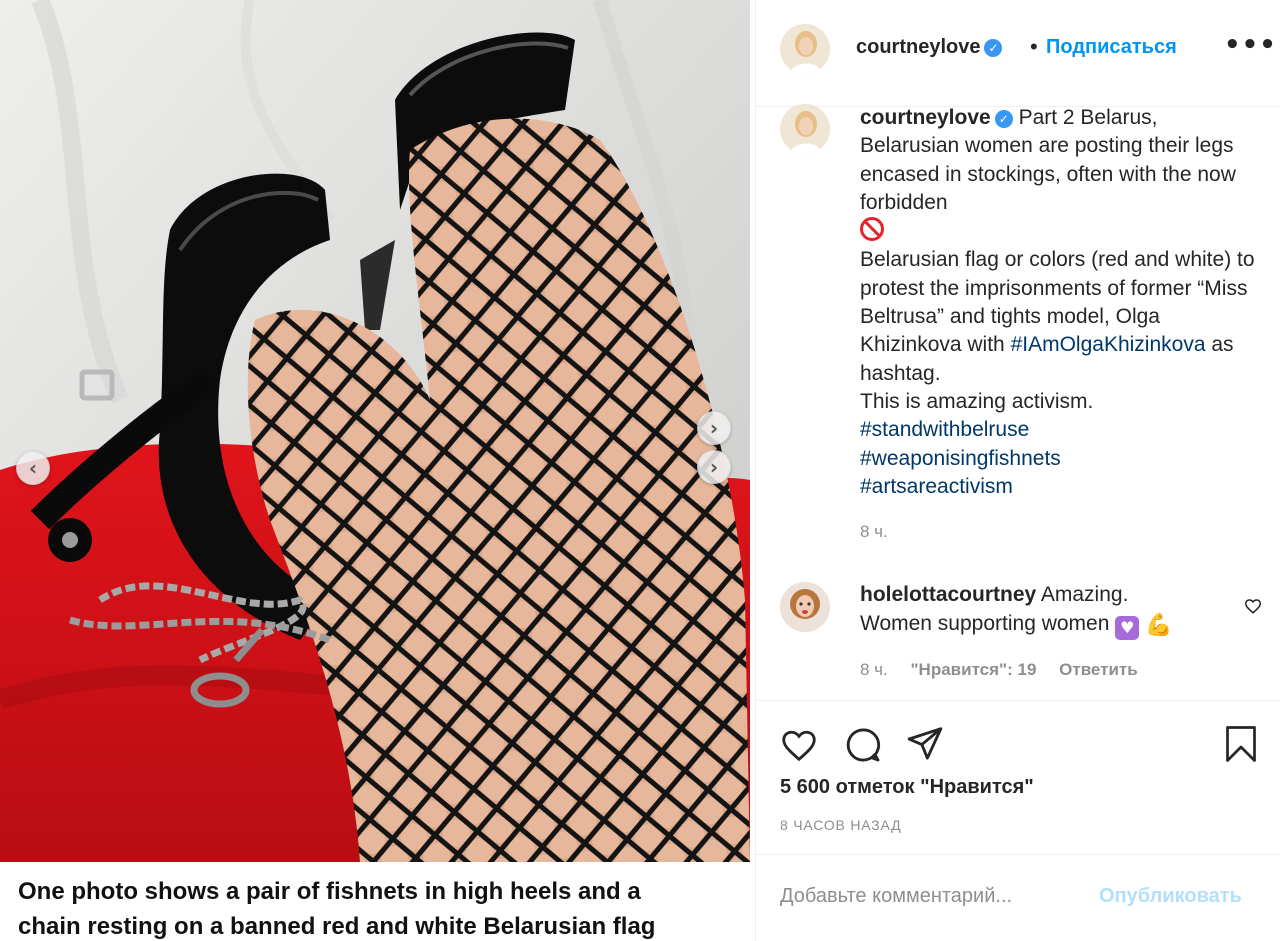 Image resolution: width=1280 pixels, height=941 pixels. What do you see at coordinates (799, 745) in the screenshot?
I see `like-heart-icon` at bounding box center [799, 745].